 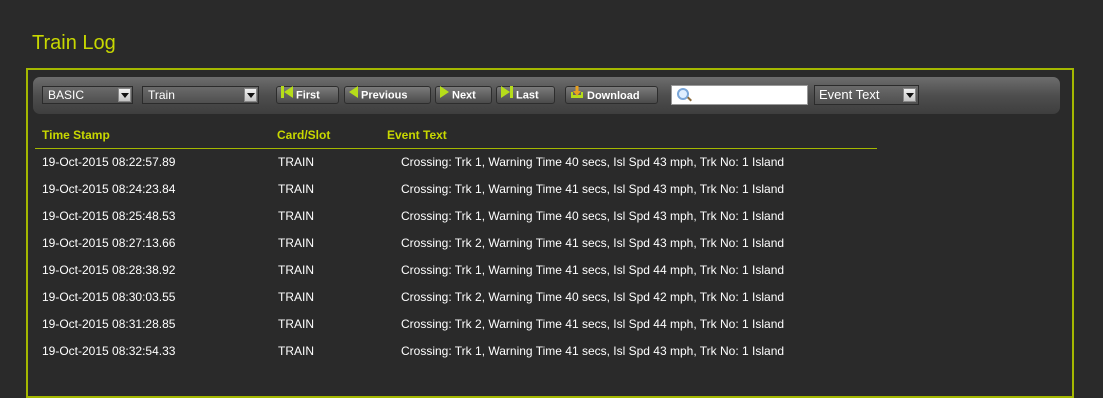 I want to click on time-stamp-cell: 19-Oct-2015 08:28:38.92, so click(x=109, y=270).